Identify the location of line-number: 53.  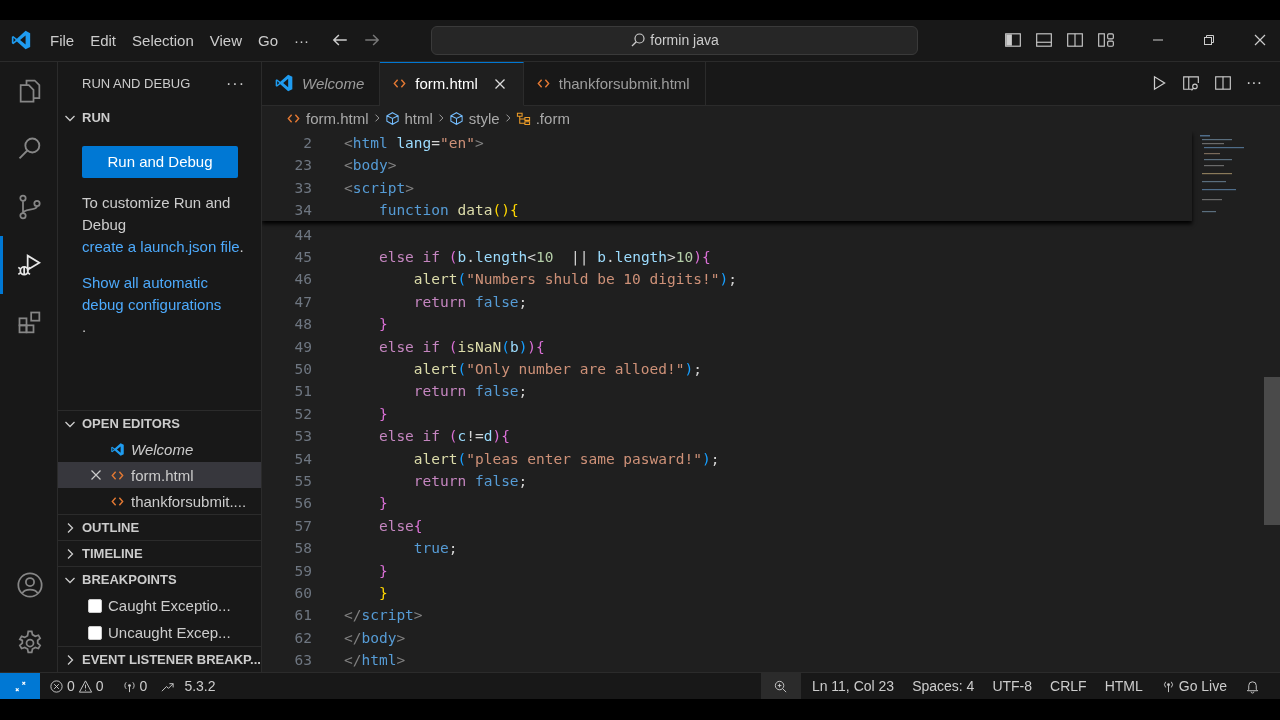
(302, 436).